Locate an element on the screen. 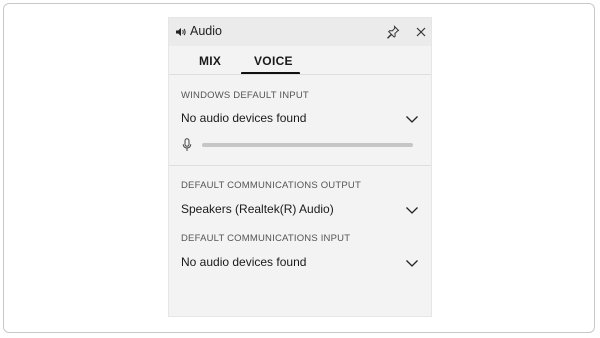 The image size is (600, 338). tab-mix: MIX is located at coordinates (210, 61).